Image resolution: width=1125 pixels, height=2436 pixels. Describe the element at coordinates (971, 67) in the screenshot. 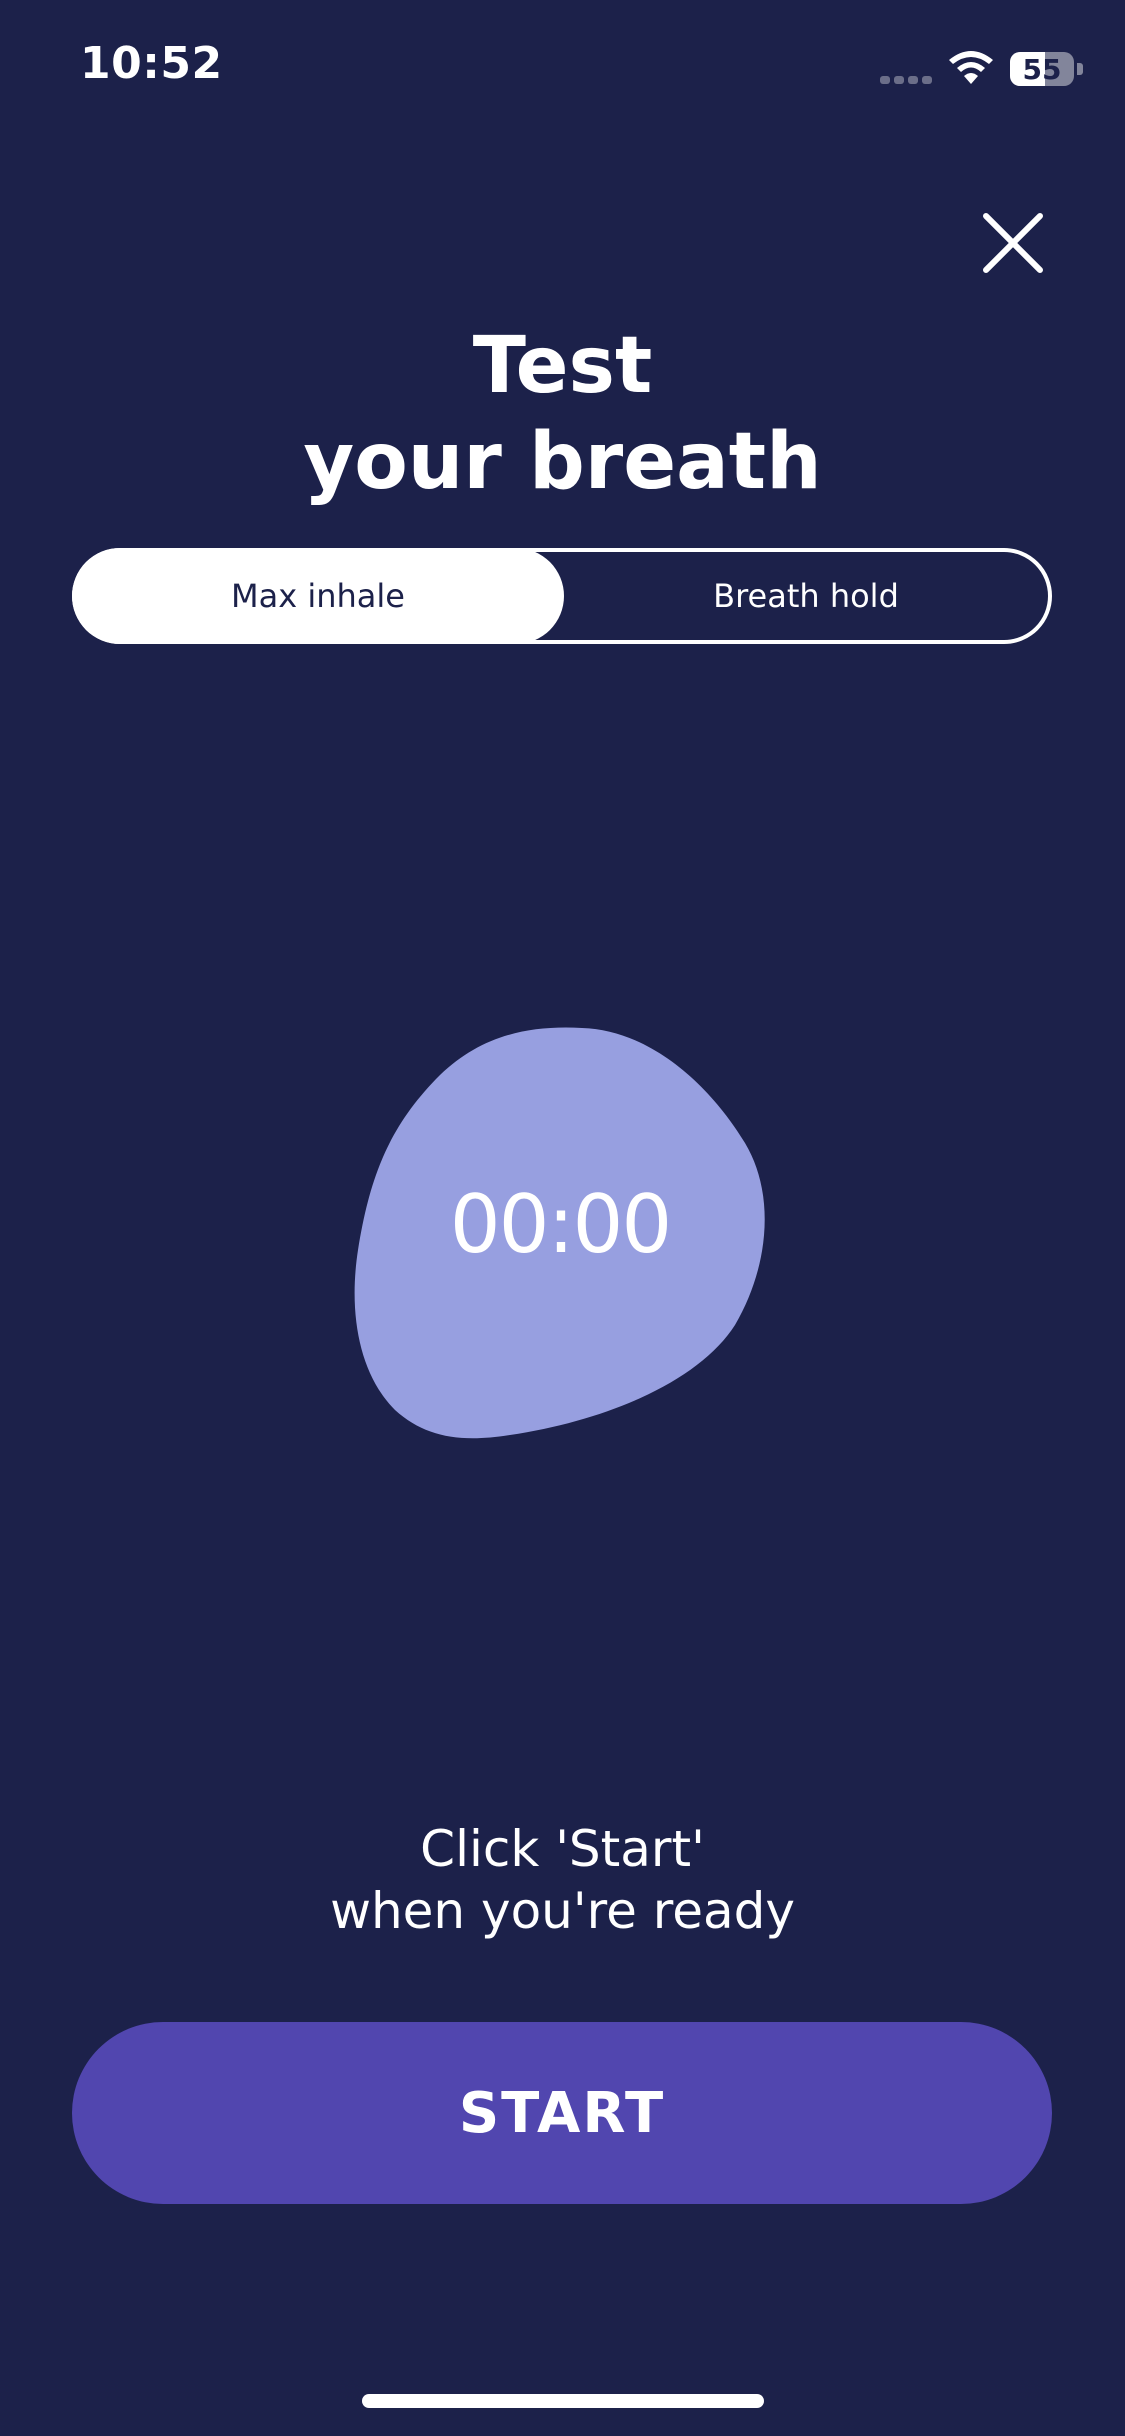

I see `wifi-icon` at that location.